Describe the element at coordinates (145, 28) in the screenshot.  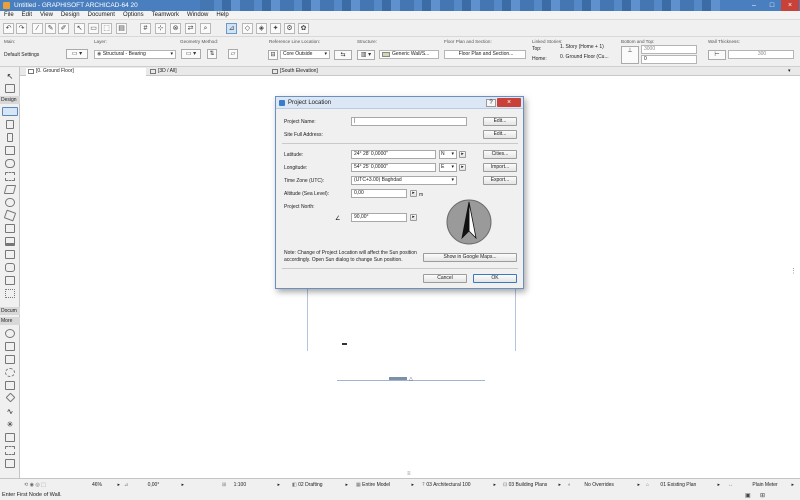
I see `grid-snap-icon: #` at that location.